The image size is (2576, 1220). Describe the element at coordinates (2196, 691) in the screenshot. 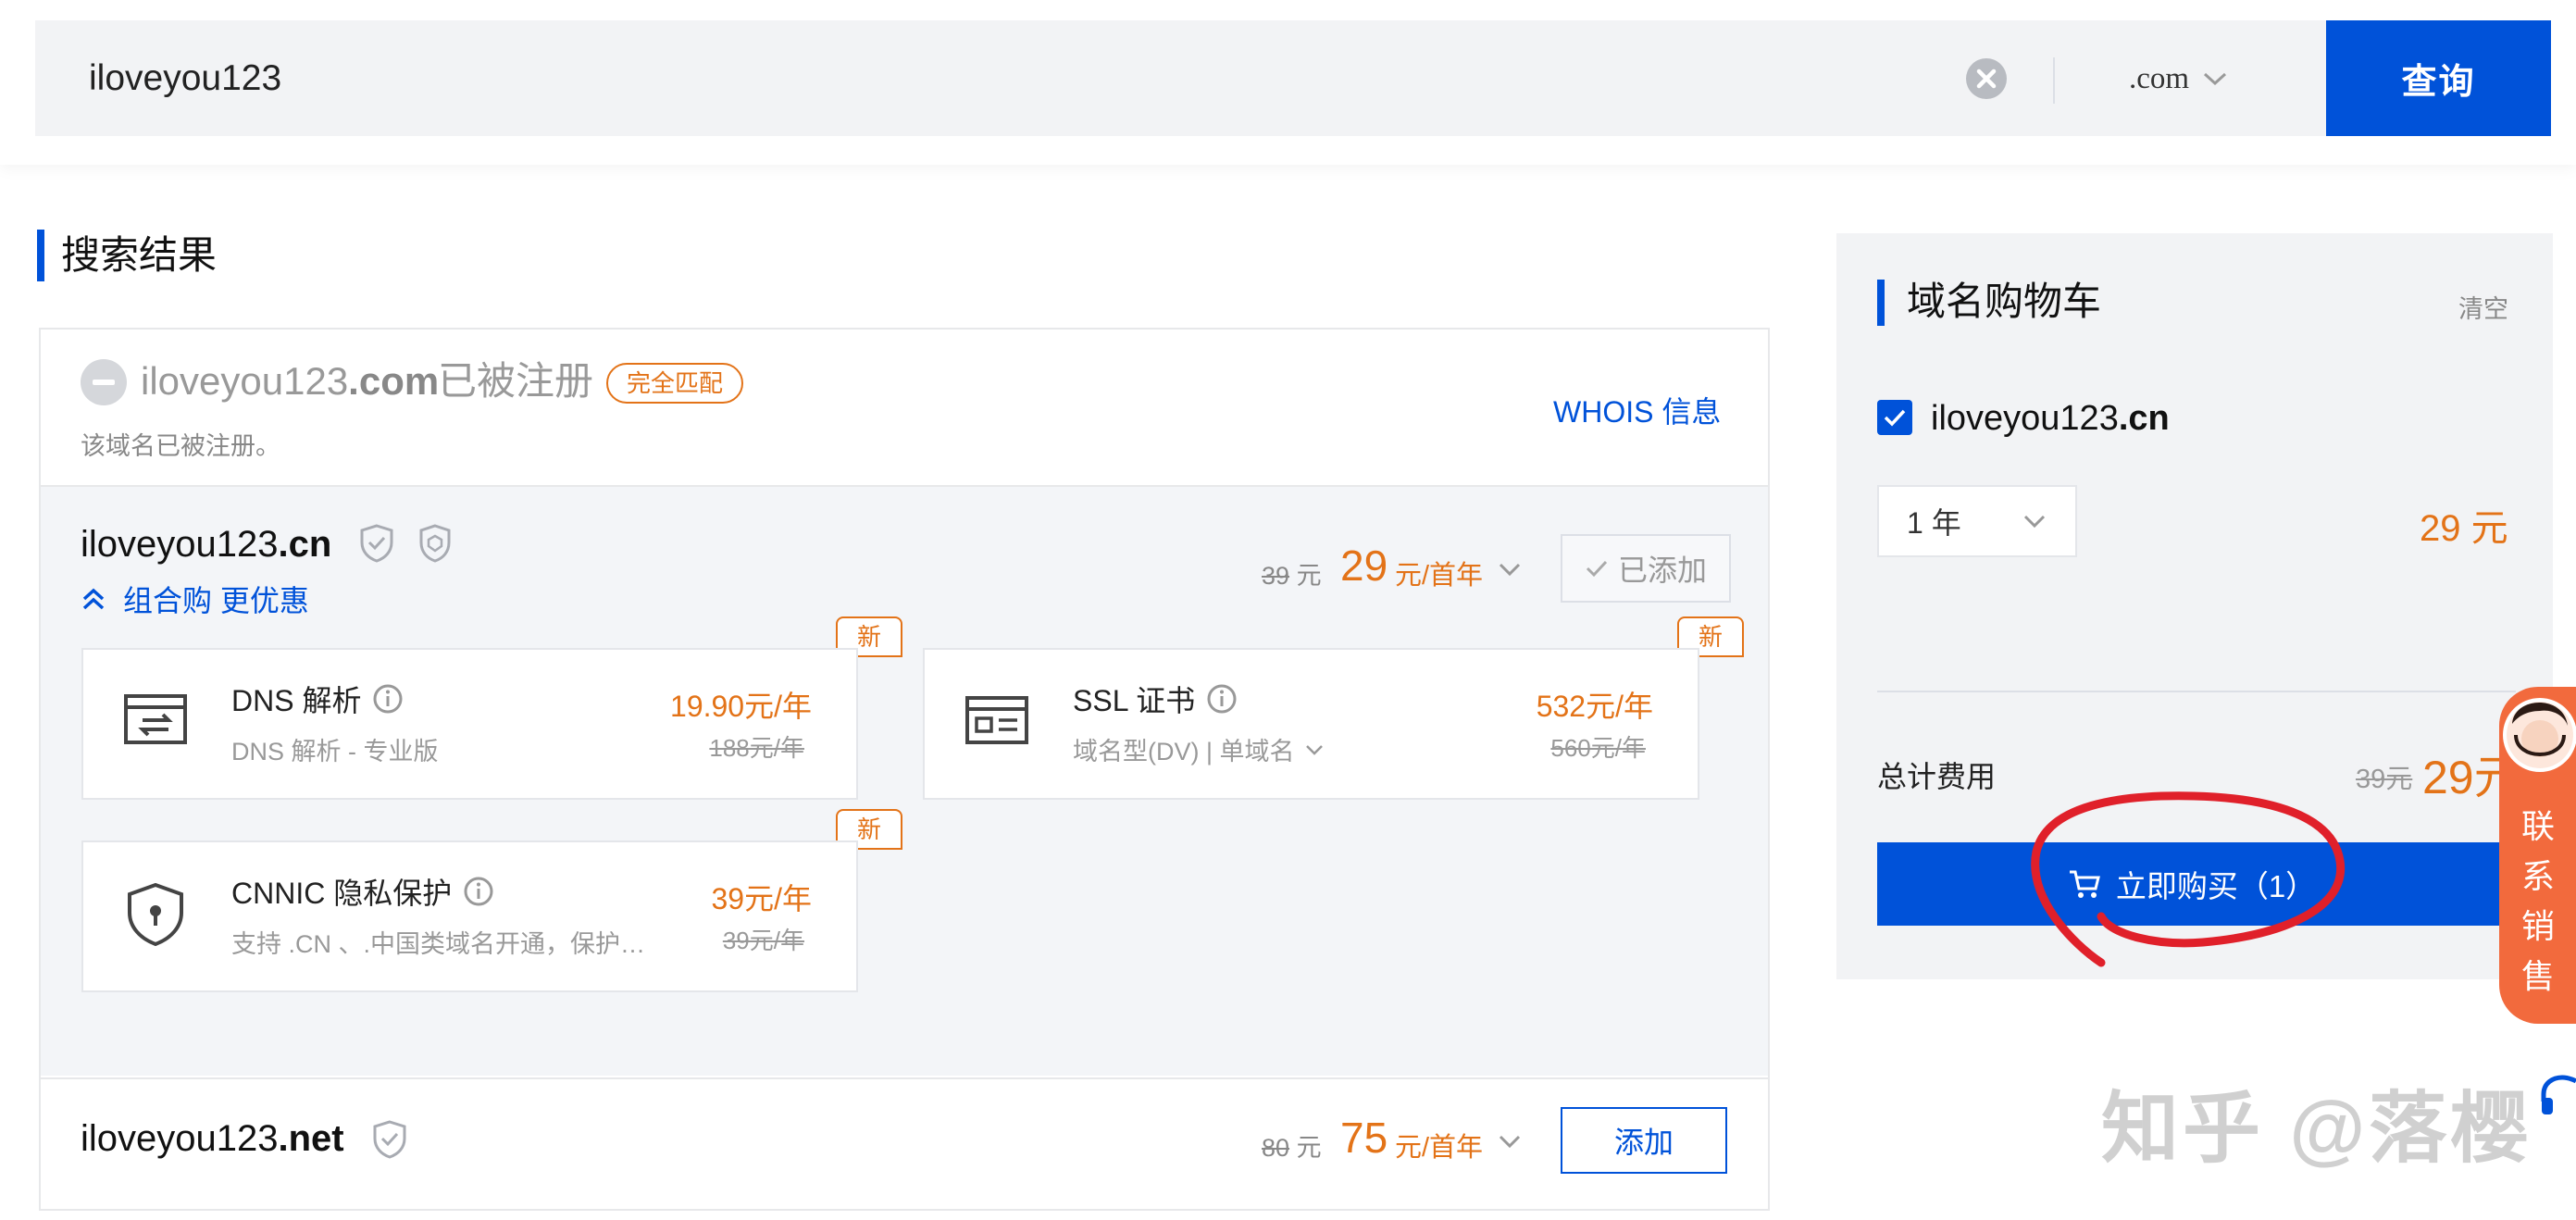

I see `cart-divider` at that location.